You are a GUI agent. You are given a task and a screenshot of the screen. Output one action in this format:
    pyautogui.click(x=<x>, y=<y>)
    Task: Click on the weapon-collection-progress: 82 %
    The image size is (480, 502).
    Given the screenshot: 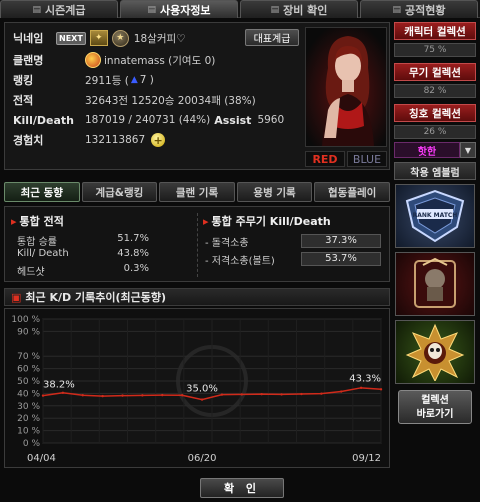 What is the action you would take?
    pyautogui.click(x=435, y=91)
    